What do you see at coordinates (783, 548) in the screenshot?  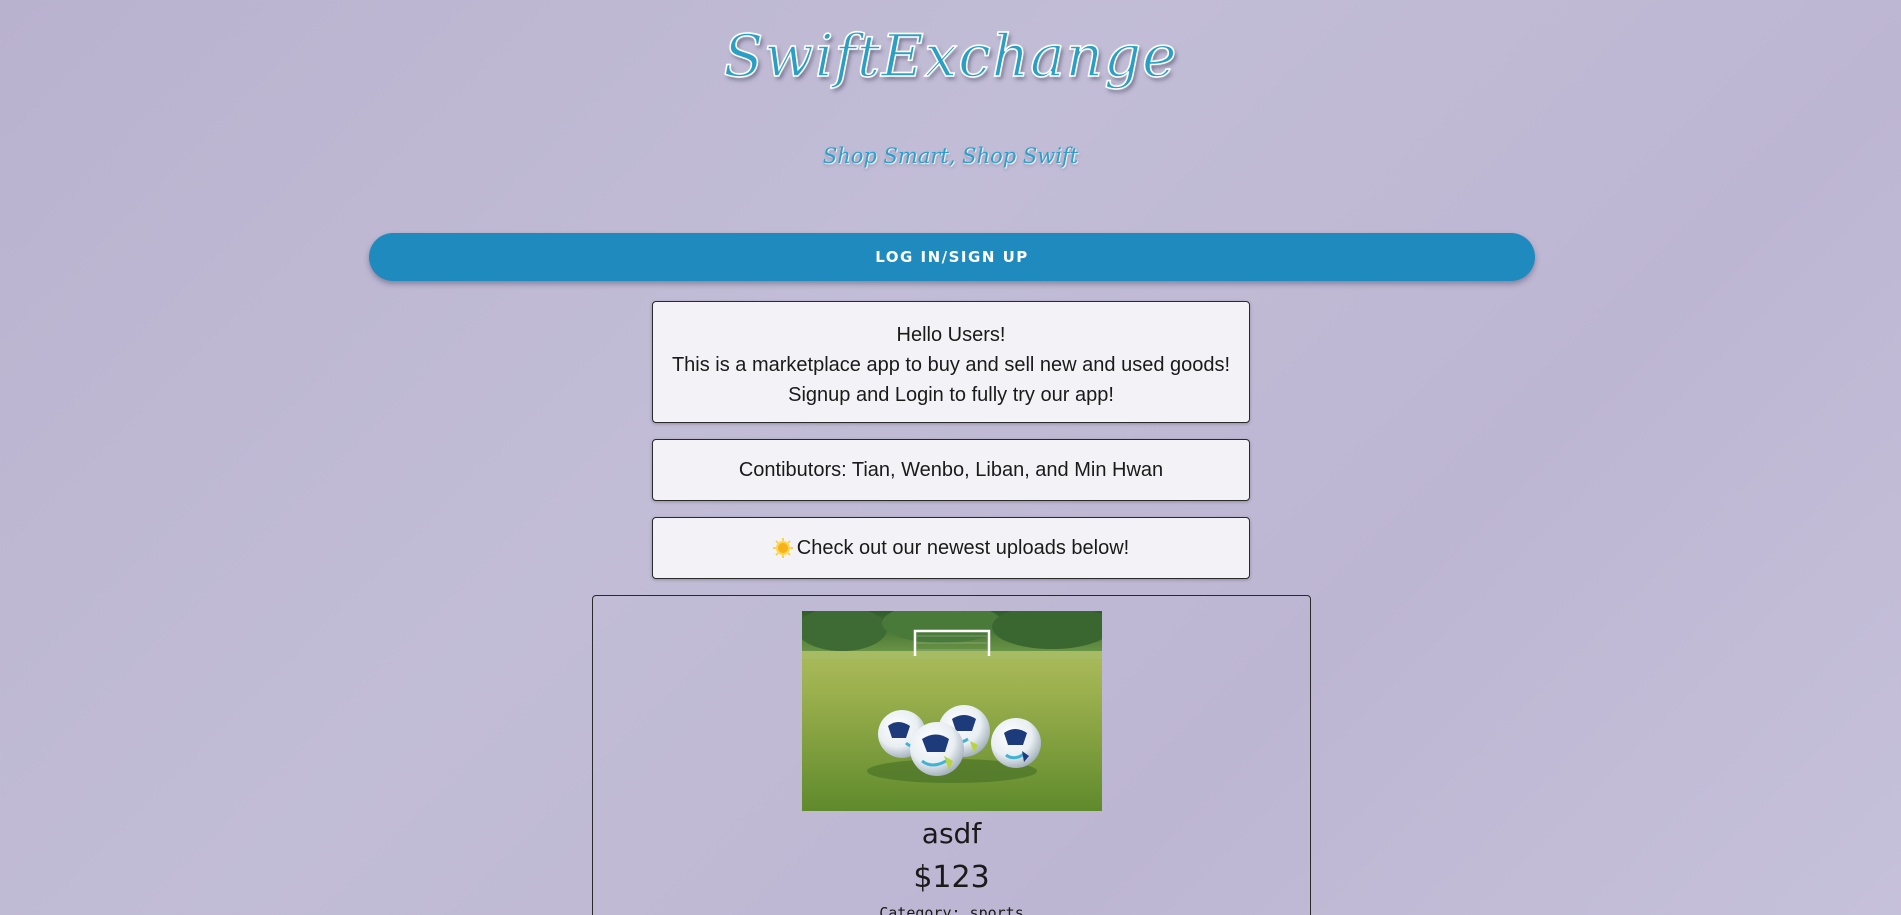 I see `sun-icon` at bounding box center [783, 548].